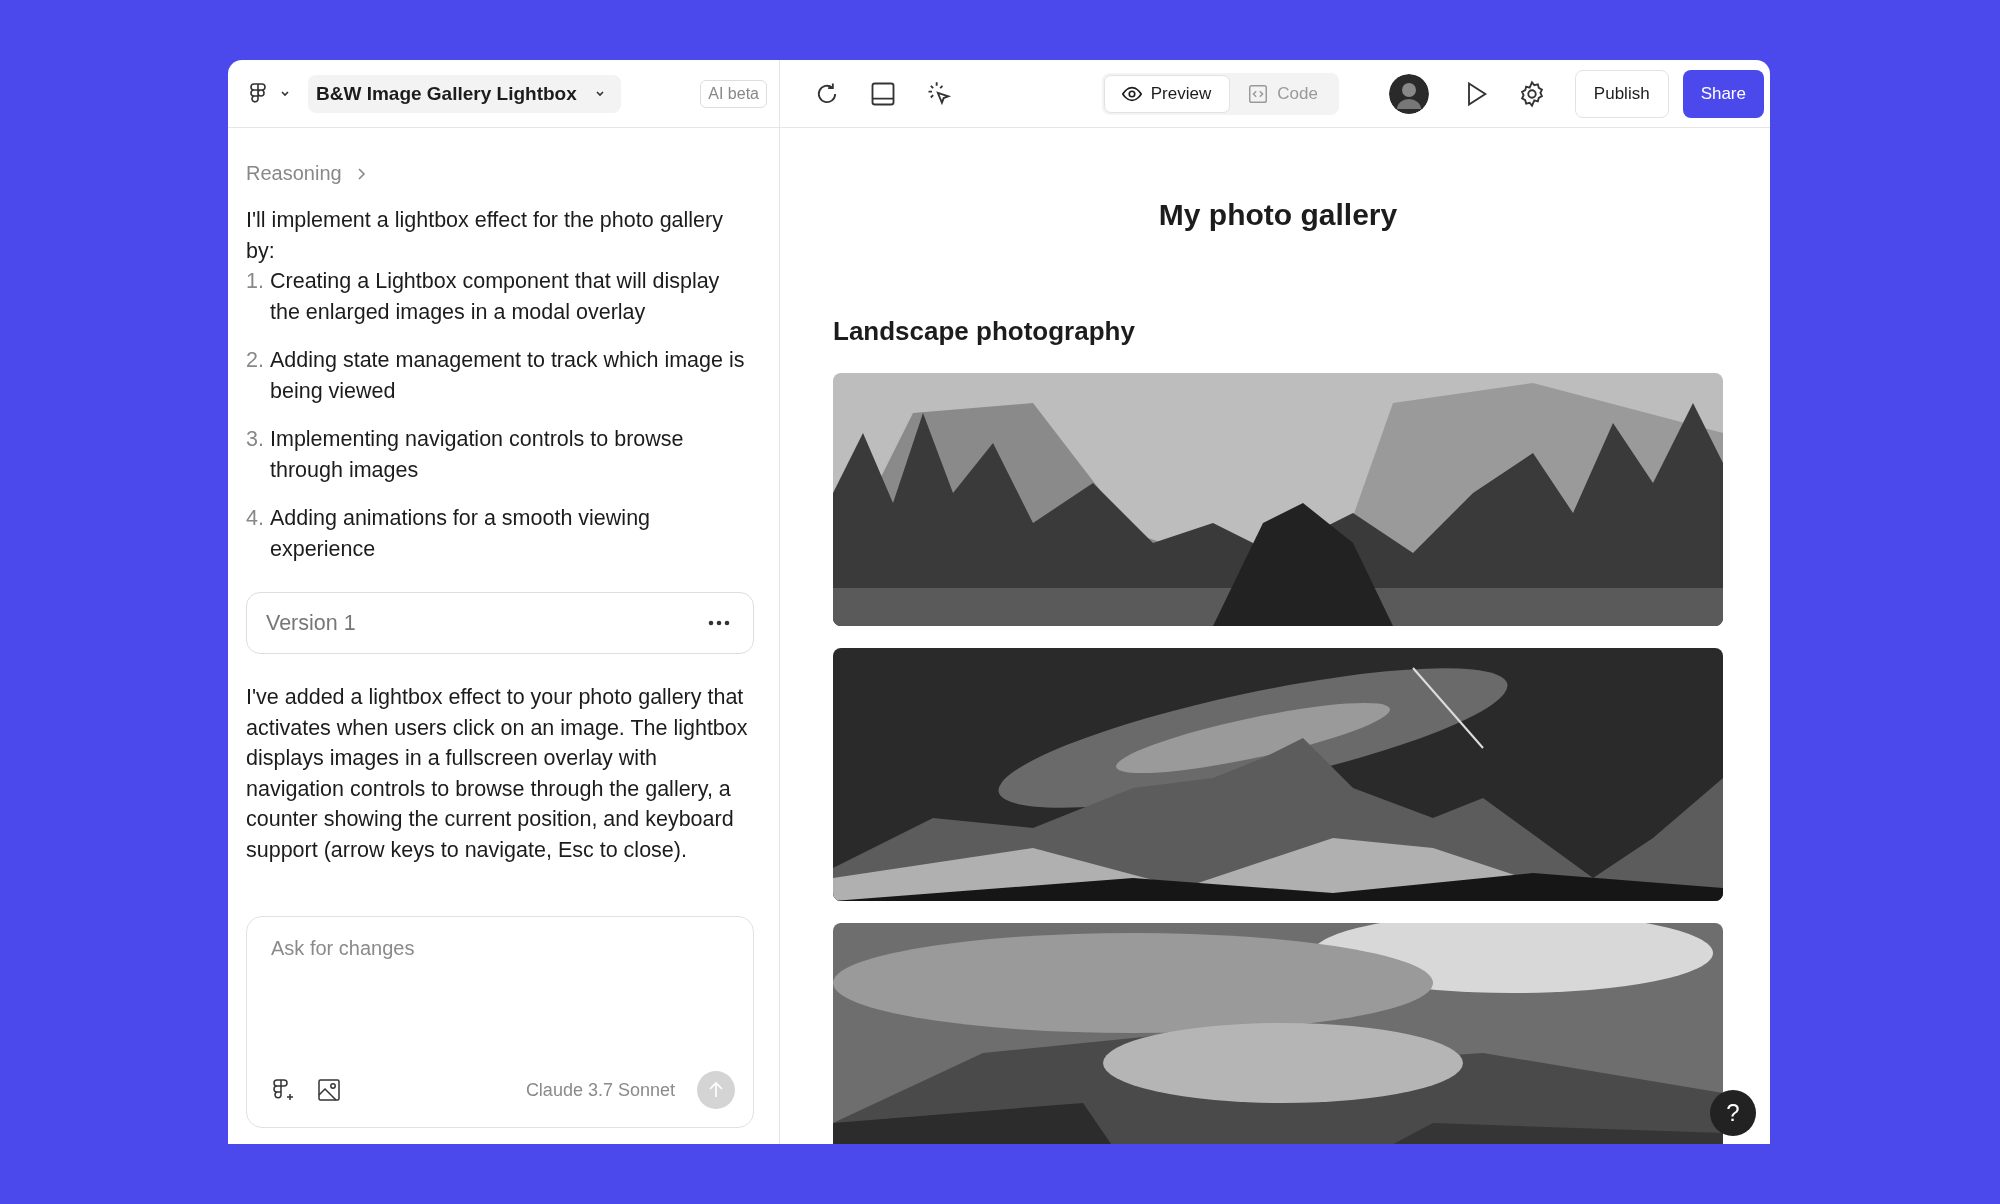  I want to click on list-item-text: Adding state management to track which image is being viewed, so click(508, 376).